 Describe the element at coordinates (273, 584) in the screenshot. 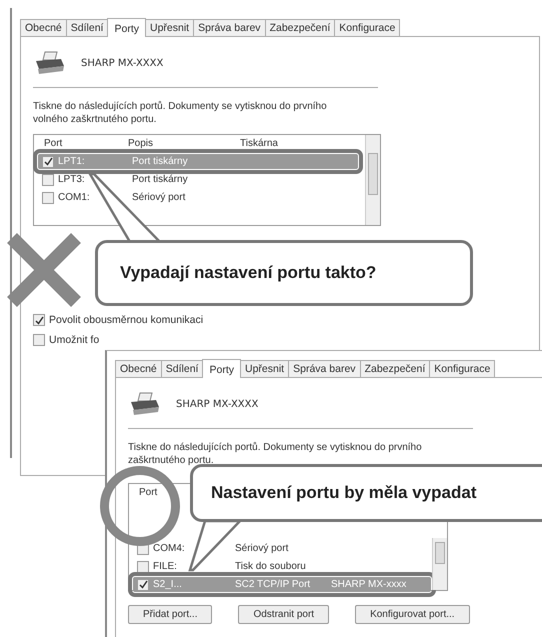

I see `port-description: SC2 TCP/IP Port` at that location.